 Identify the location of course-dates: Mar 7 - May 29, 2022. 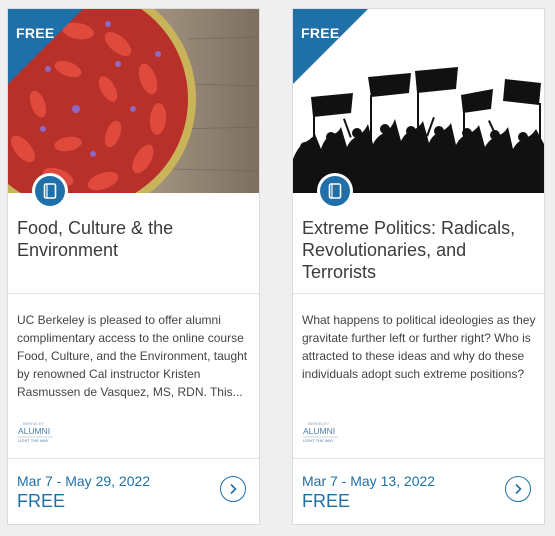
(84, 481).